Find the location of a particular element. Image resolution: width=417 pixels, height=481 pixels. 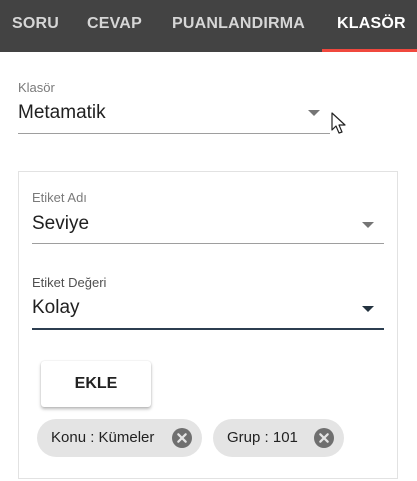

tab-cevap: CEVAP is located at coordinates (114, 26).